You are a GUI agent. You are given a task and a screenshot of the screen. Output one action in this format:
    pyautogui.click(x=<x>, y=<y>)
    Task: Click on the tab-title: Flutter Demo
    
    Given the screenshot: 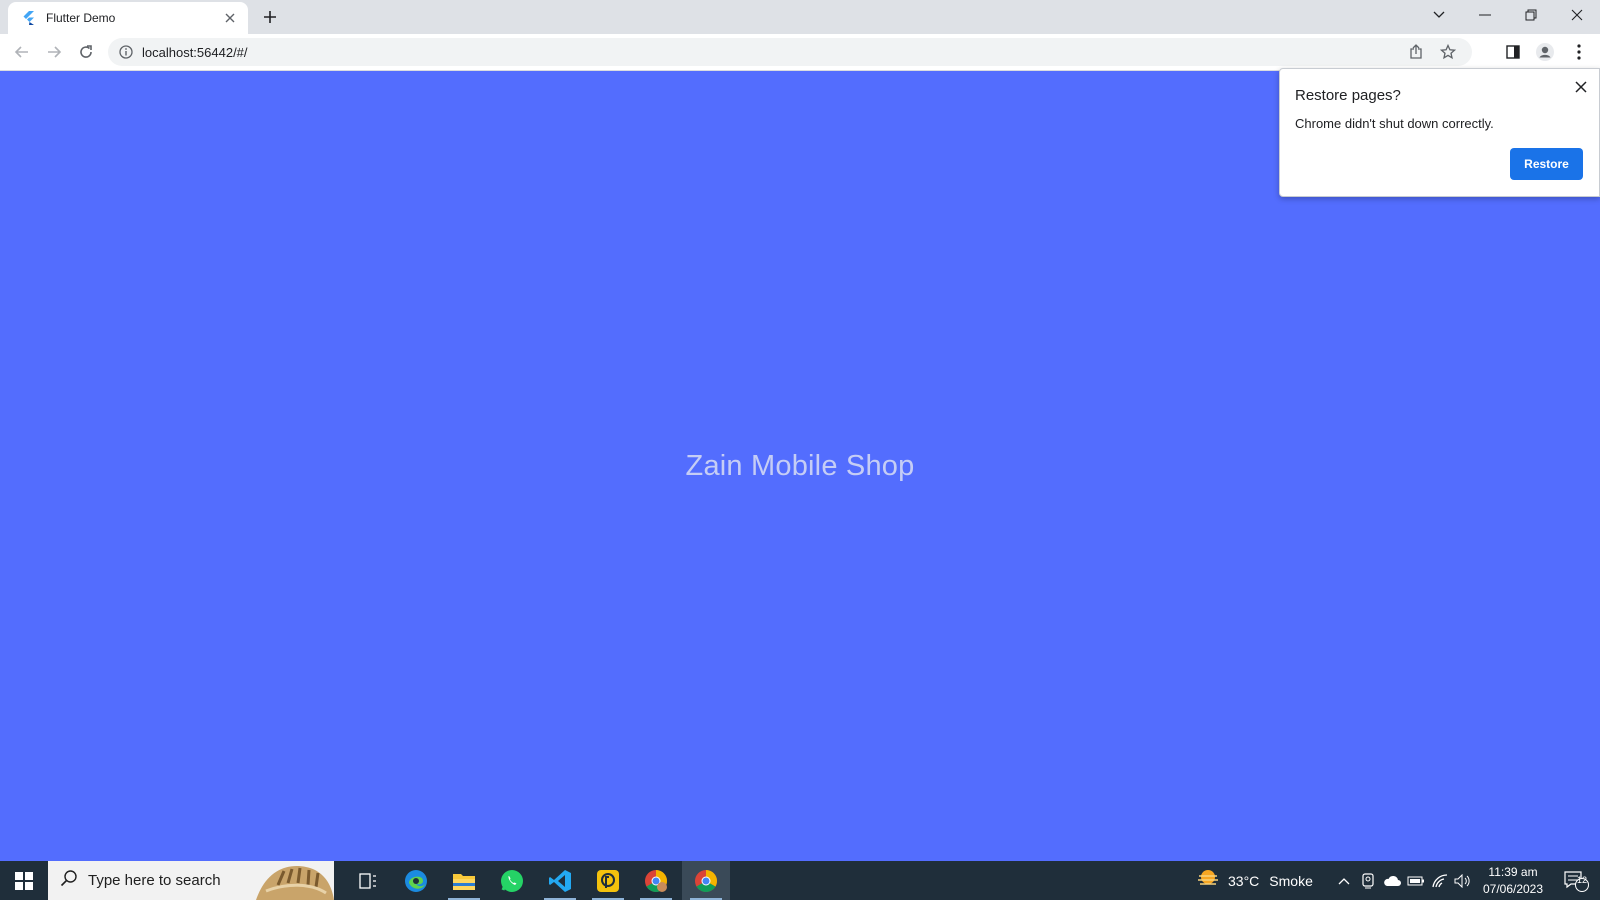 What is the action you would take?
    pyautogui.click(x=81, y=18)
    